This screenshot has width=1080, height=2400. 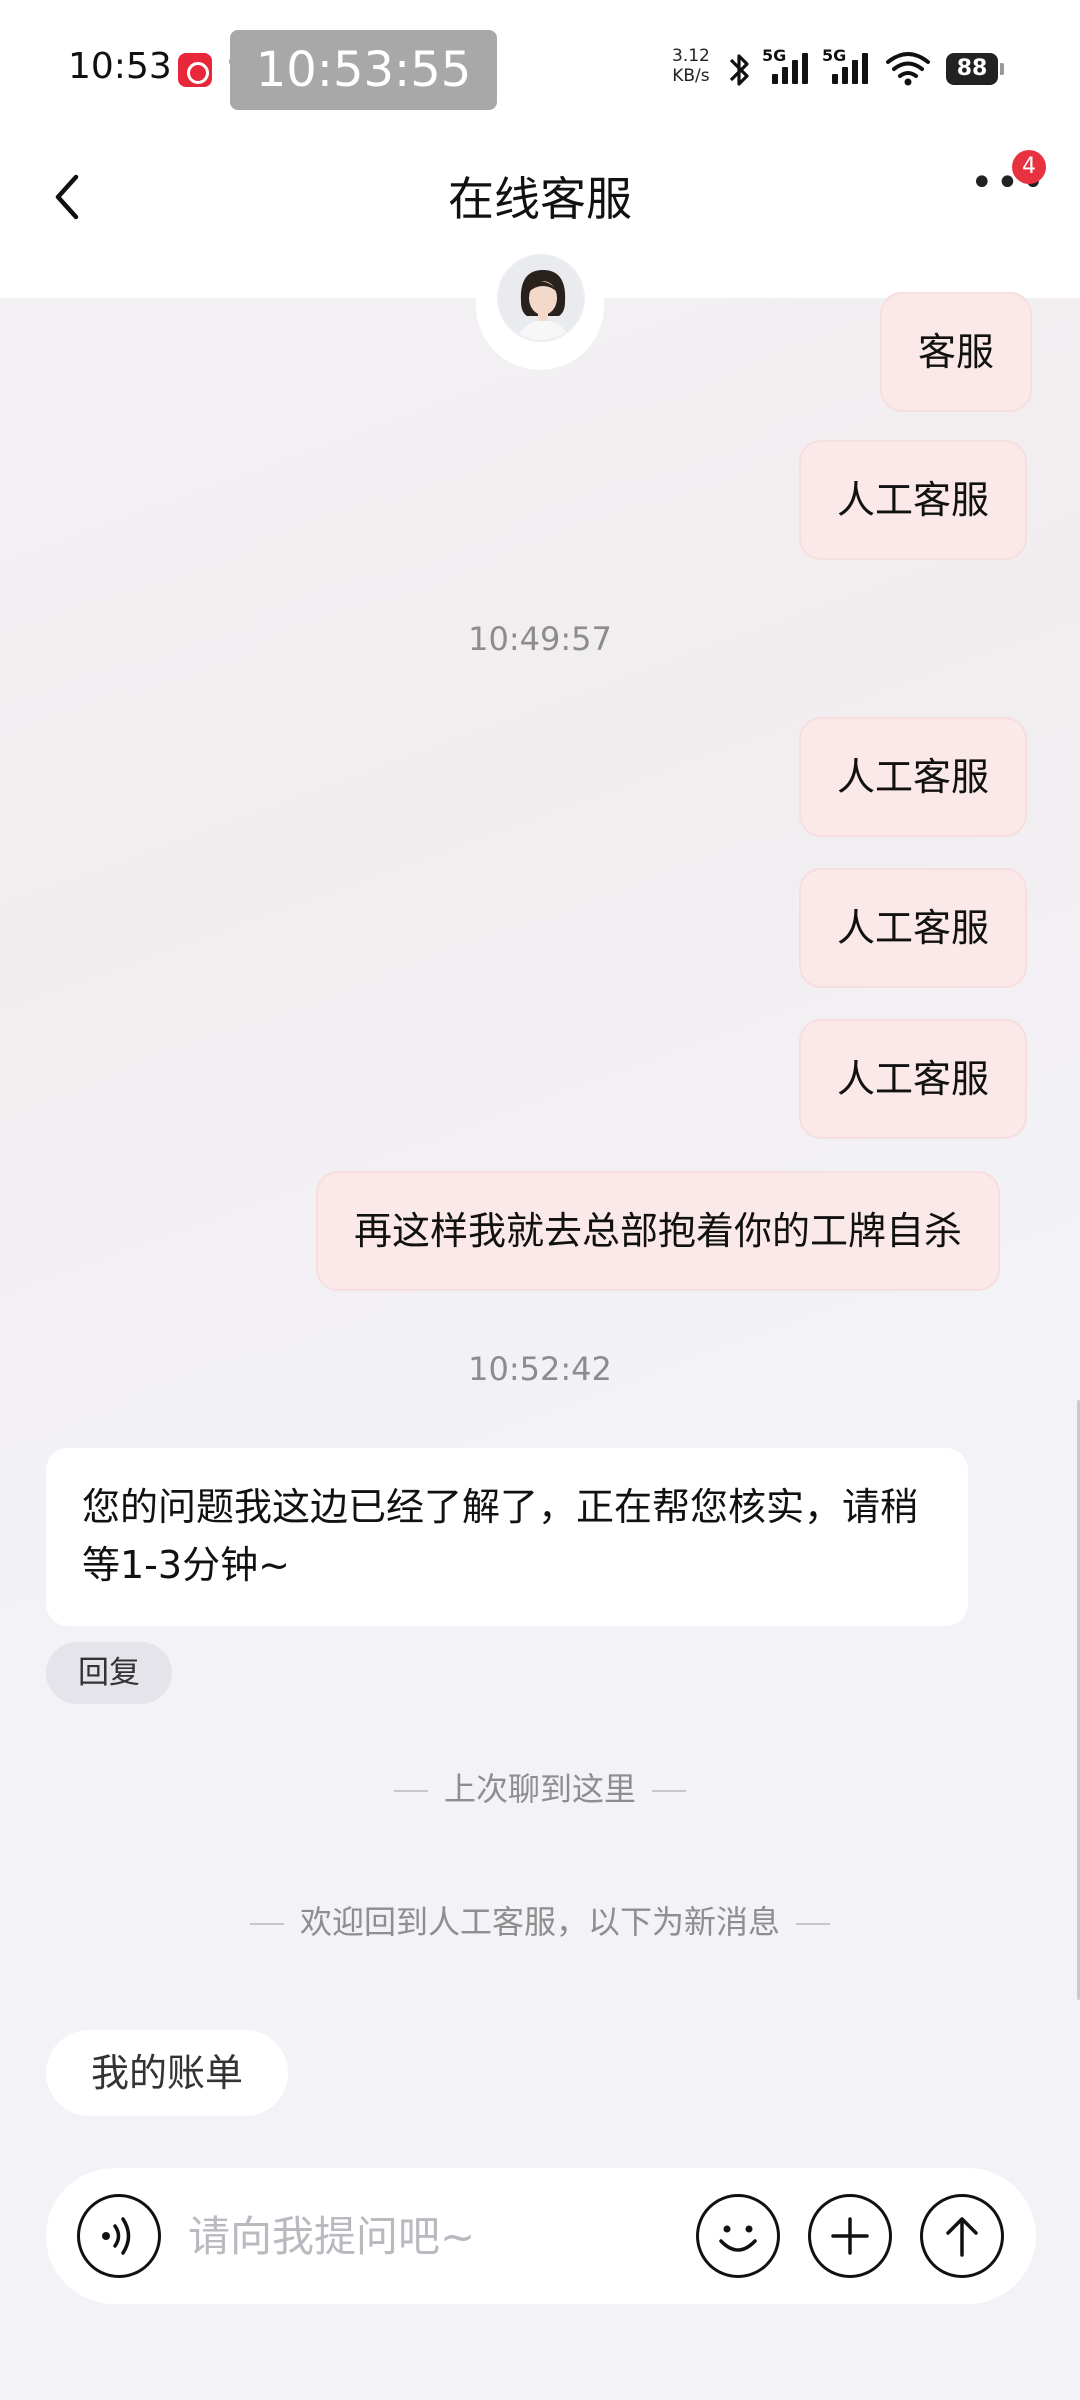 What do you see at coordinates (658, 1231) in the screenshot?
I see `user-message-bubble: 再这样我就去总部抱着你的工牌自杀` at bounding box center [658, 1231].